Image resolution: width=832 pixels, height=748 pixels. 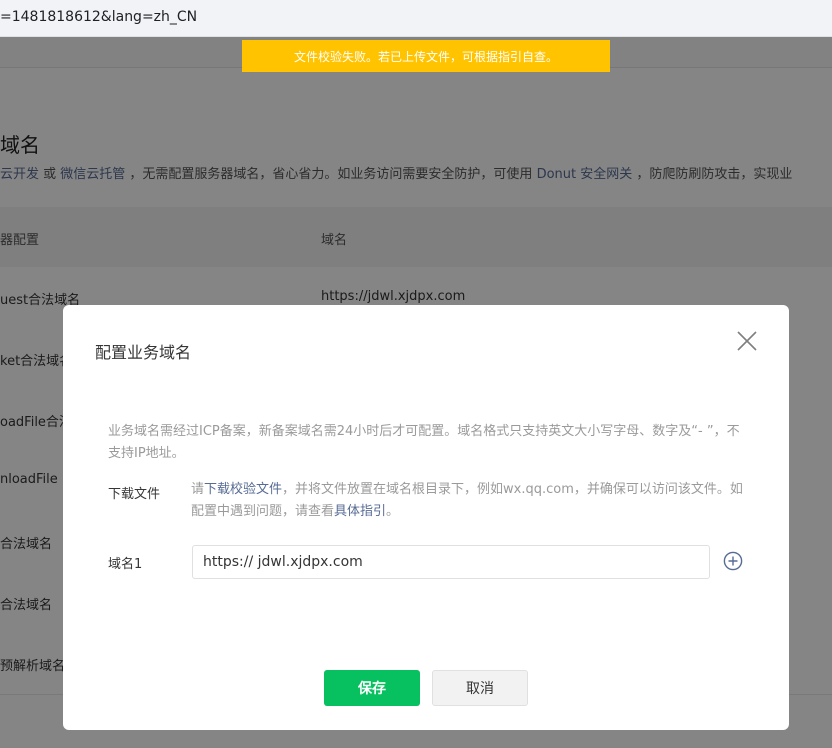 What do you see at coordinates (416, 18) in the screenshot?
I see `browser-address-bar: =1481818612&lang=zh_CN` at bounding box center [416, 18].